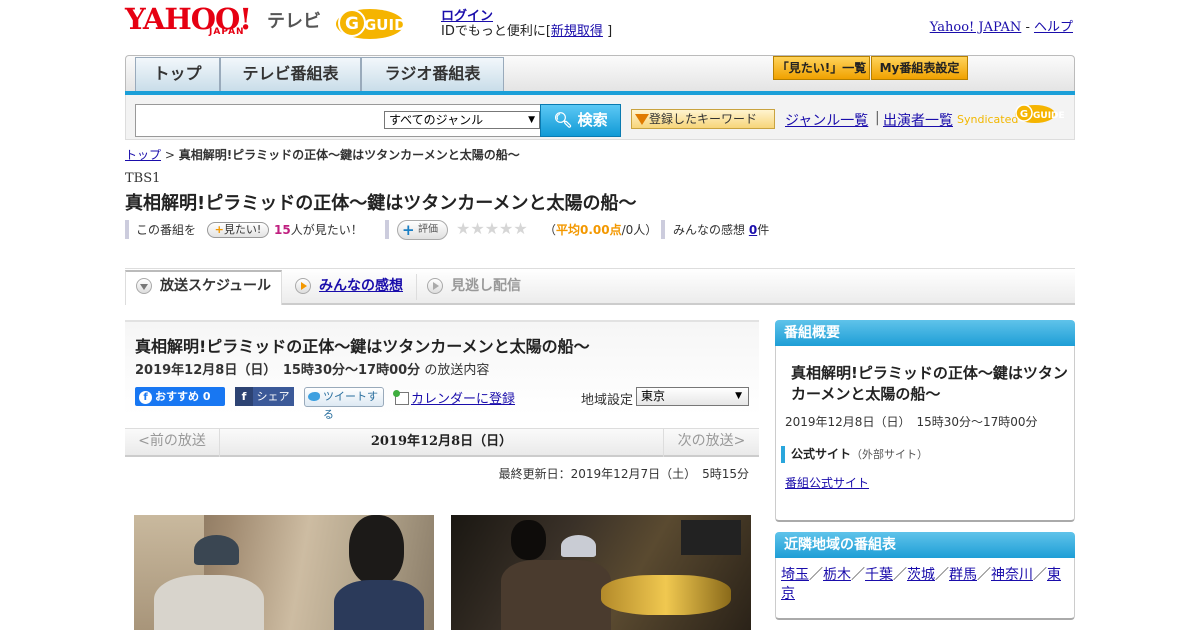 The width and height of the screenshot is (1200, 630). What do you see at coordinates (854, 454) in the screenshot?
I see `official-site-heading: 公式サイト（外部サイト）` at bounding box center [854, 454].